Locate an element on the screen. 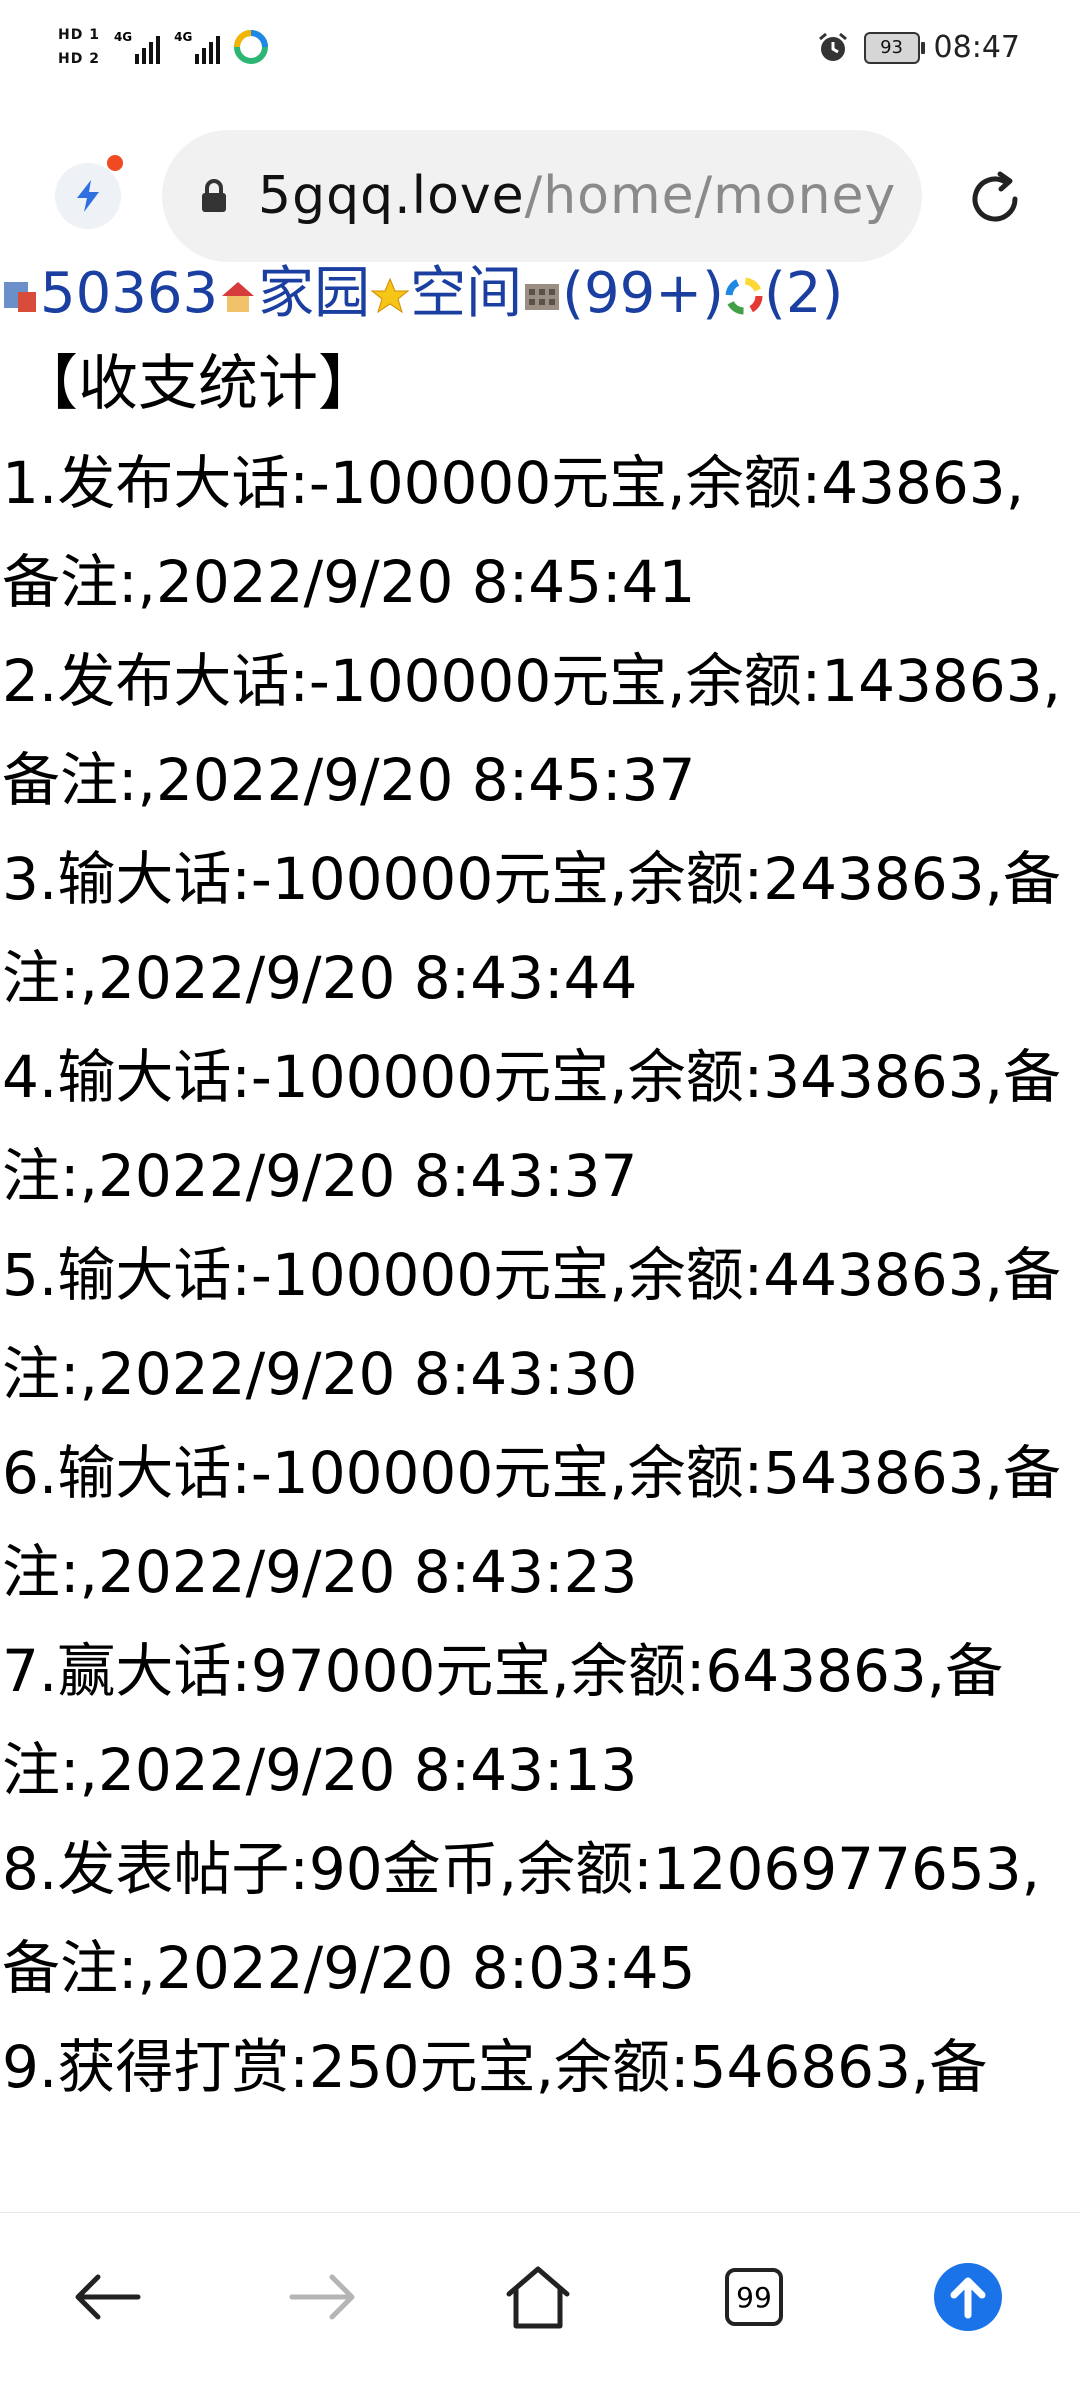 The image size is (1080, 2389). site-nav: 50363 家园 空间 (99+) (2) is located at coordinates (540, 298).